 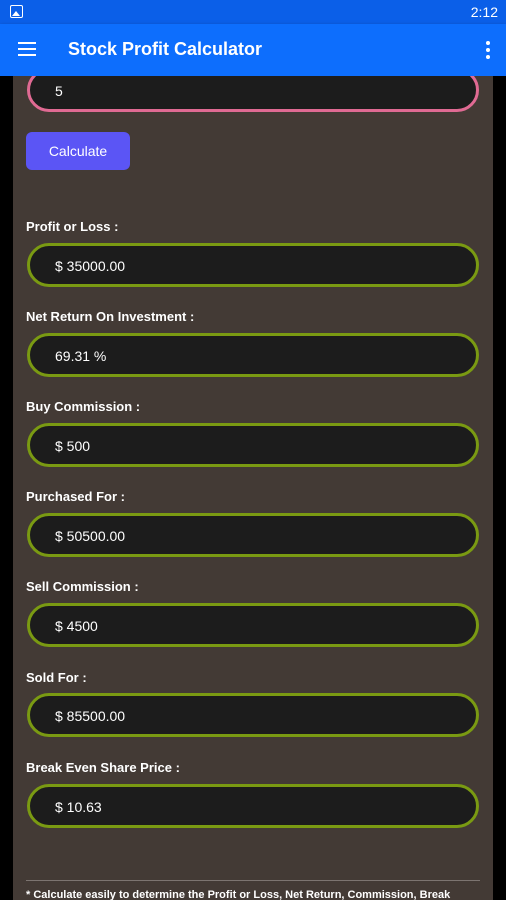 What do you see at coordinates (165, 49) in the screenshot?
I see `app-title: Stock Profit Calculator` at bounding box center [165, 49].